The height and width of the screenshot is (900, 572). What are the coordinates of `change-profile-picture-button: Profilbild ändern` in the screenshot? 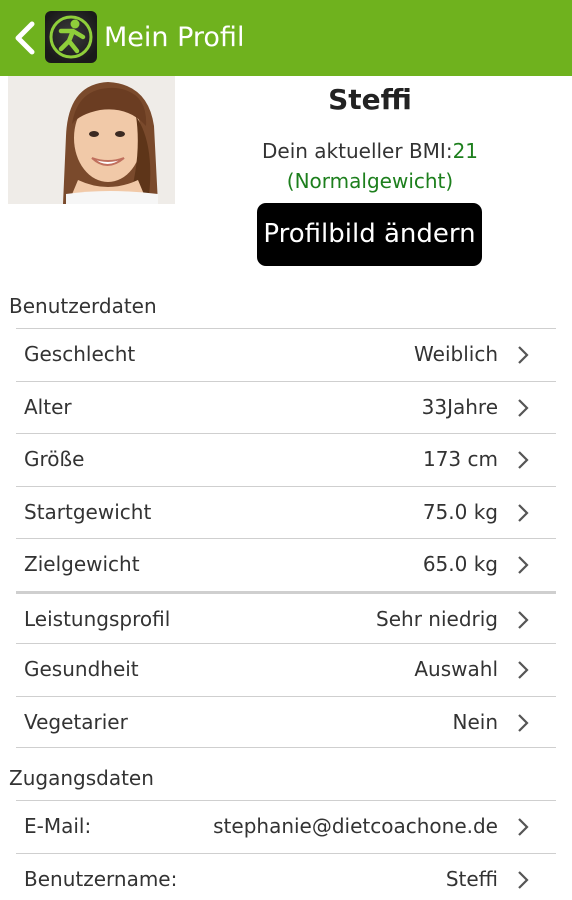 It's located at (369, 234).